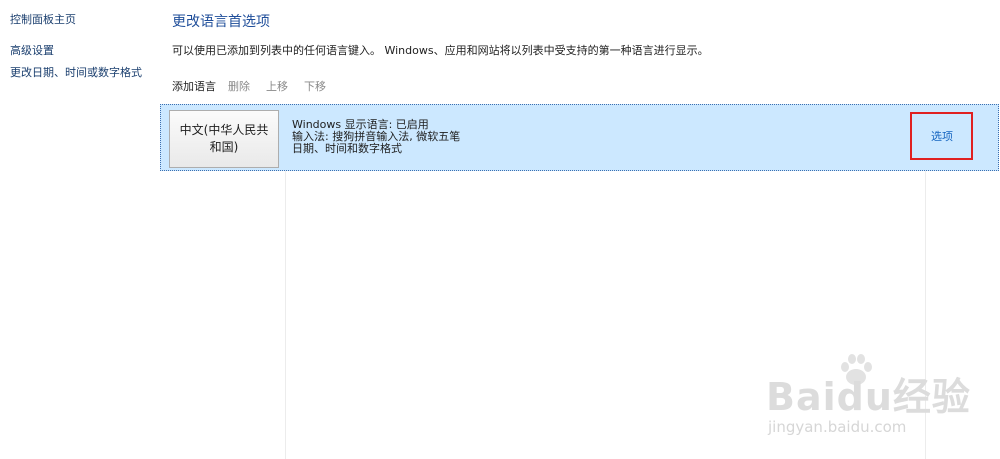 The width and height of the screenshot is (1000, 459). I want to click on sidebar-link-control-panel-home: 控制面板主页, so click(43, 20).